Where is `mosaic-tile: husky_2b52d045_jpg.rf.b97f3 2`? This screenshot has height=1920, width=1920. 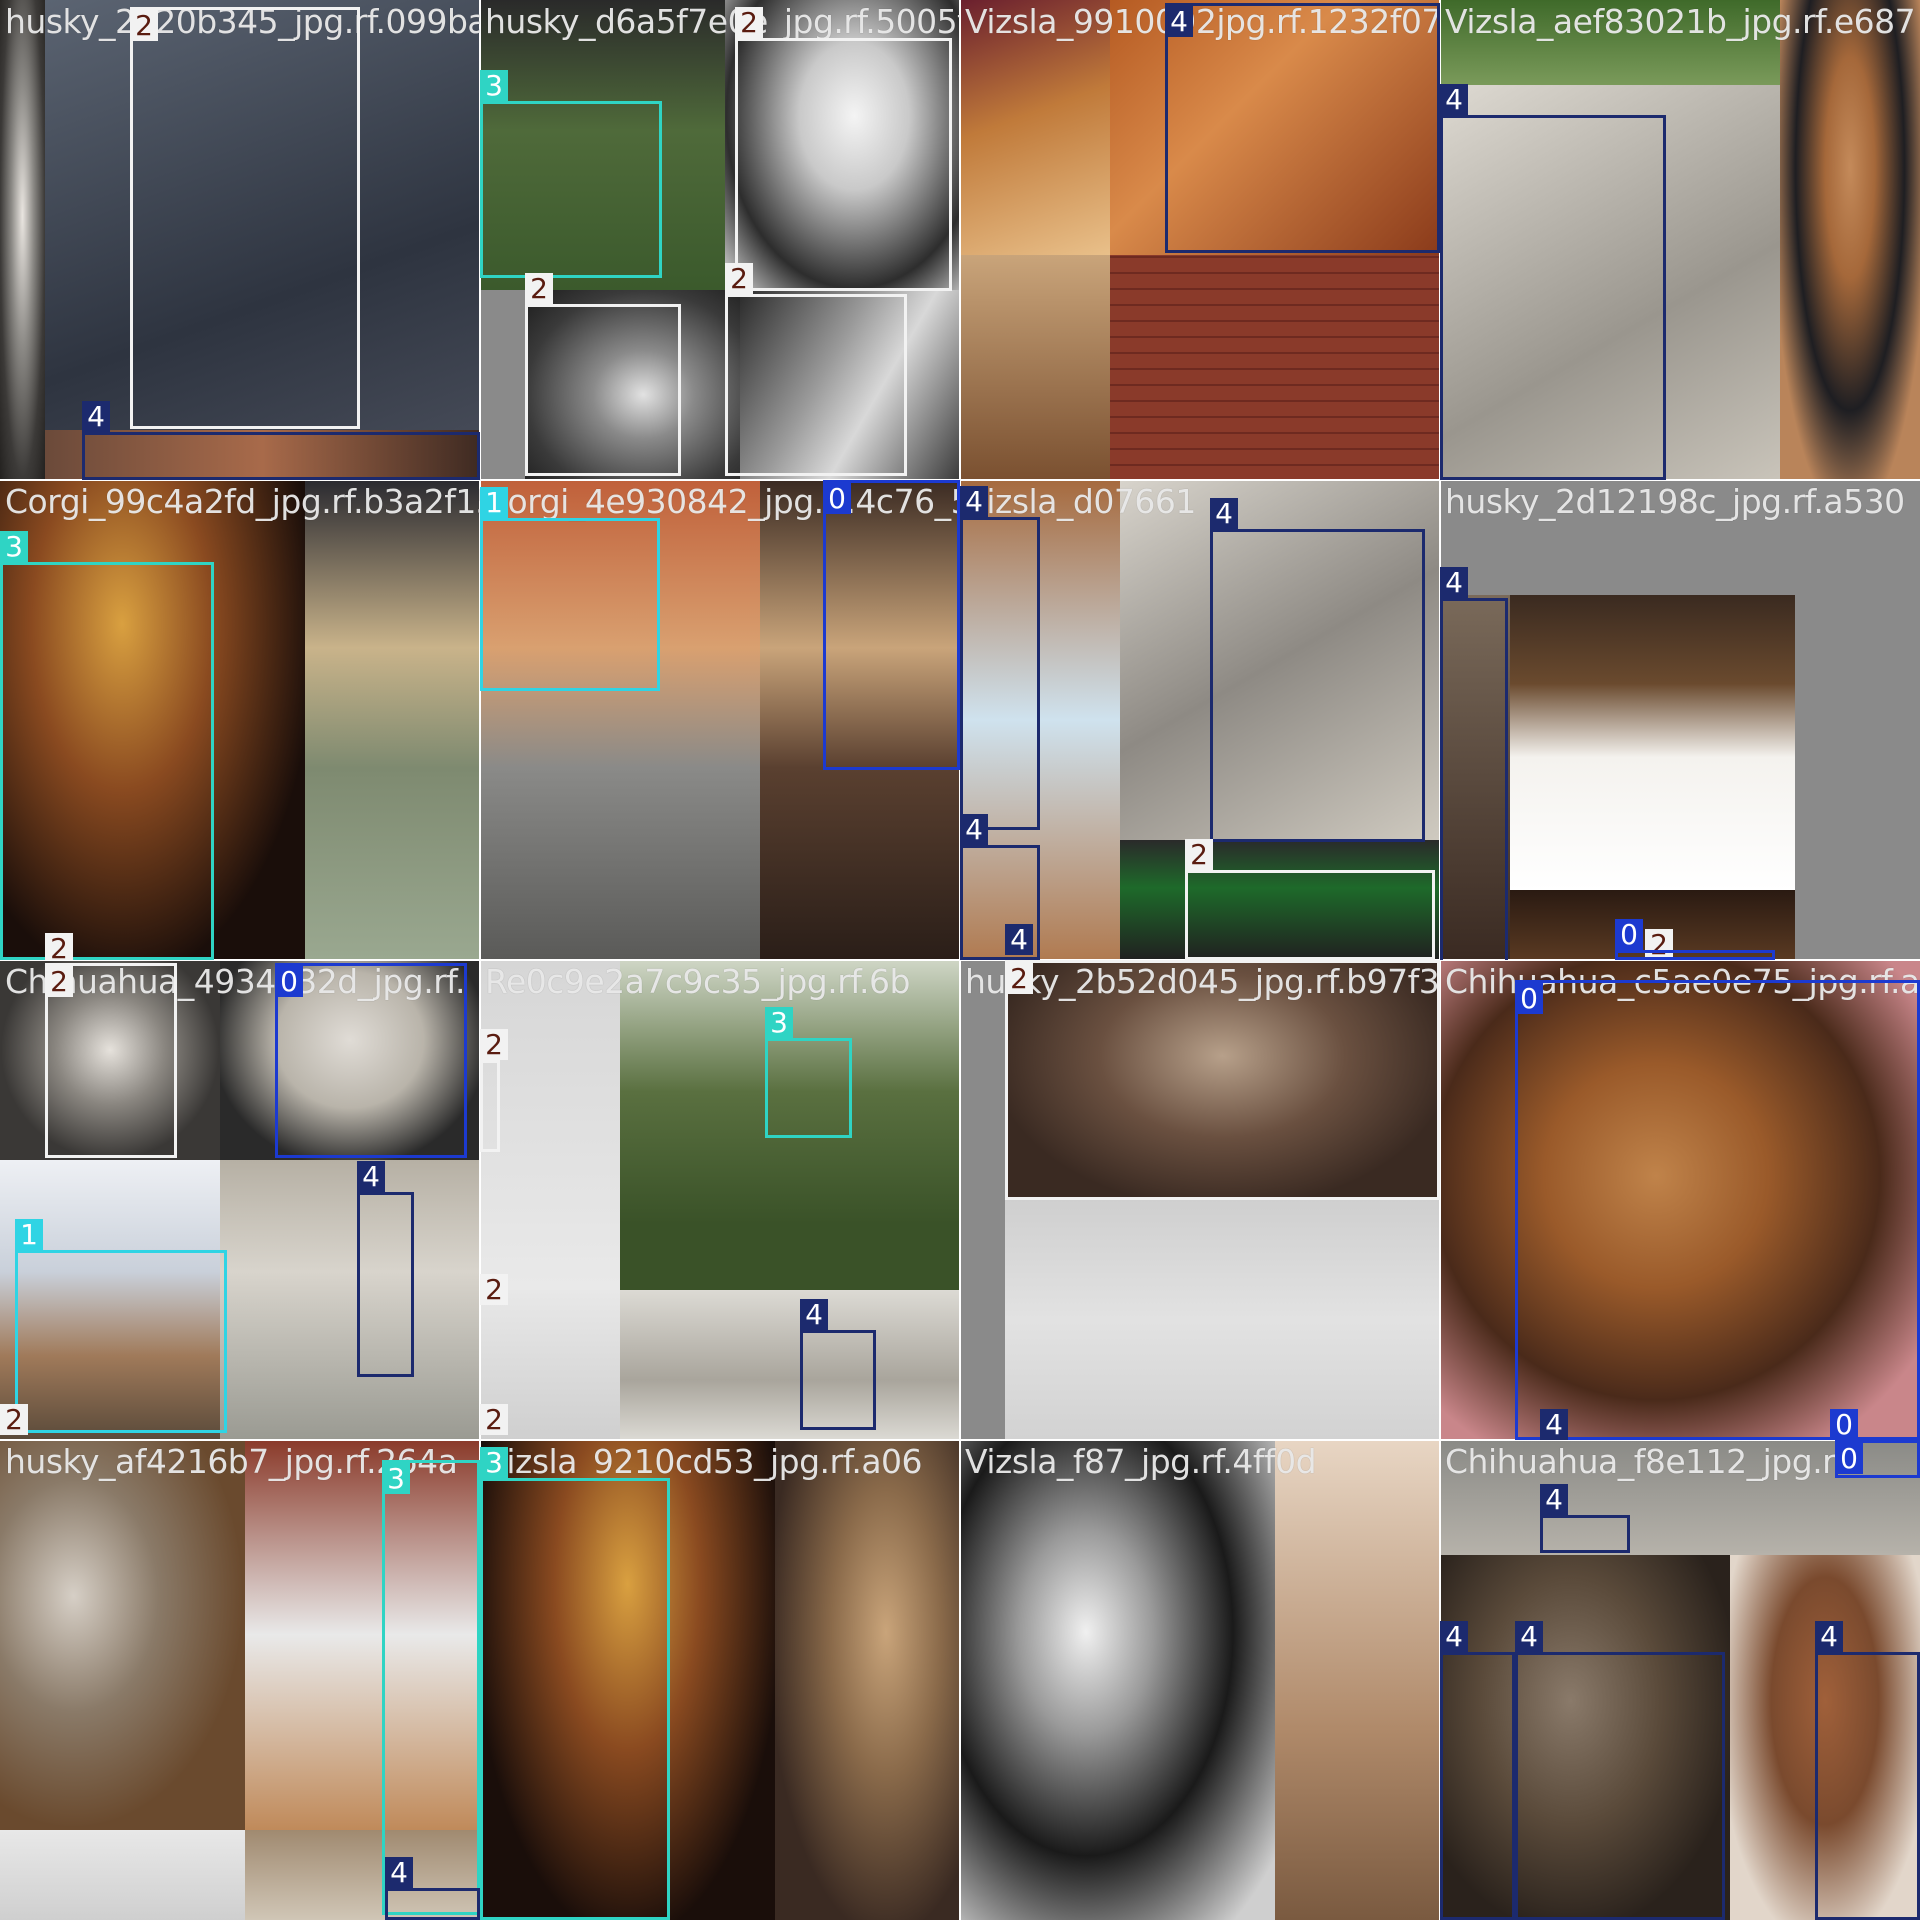 mosaic-tile: husky_2b52d045_jpg.rf.b97f3 2 is located at coordinates (1200, 1200).